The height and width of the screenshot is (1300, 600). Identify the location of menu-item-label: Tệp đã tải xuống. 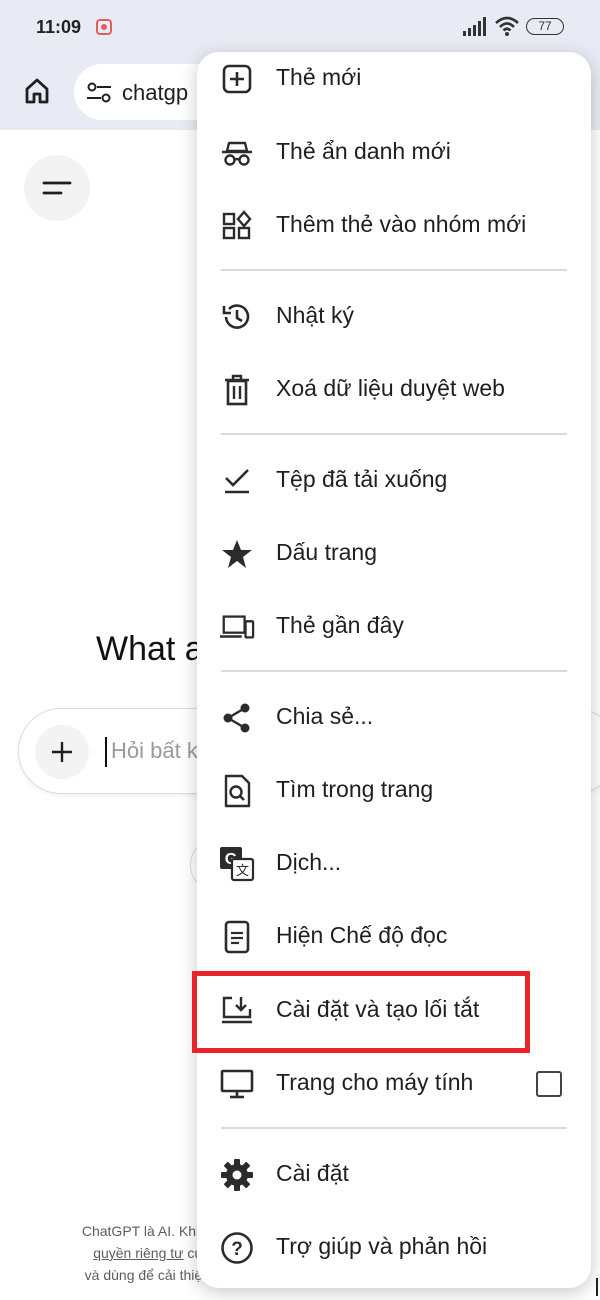
(362, 479).